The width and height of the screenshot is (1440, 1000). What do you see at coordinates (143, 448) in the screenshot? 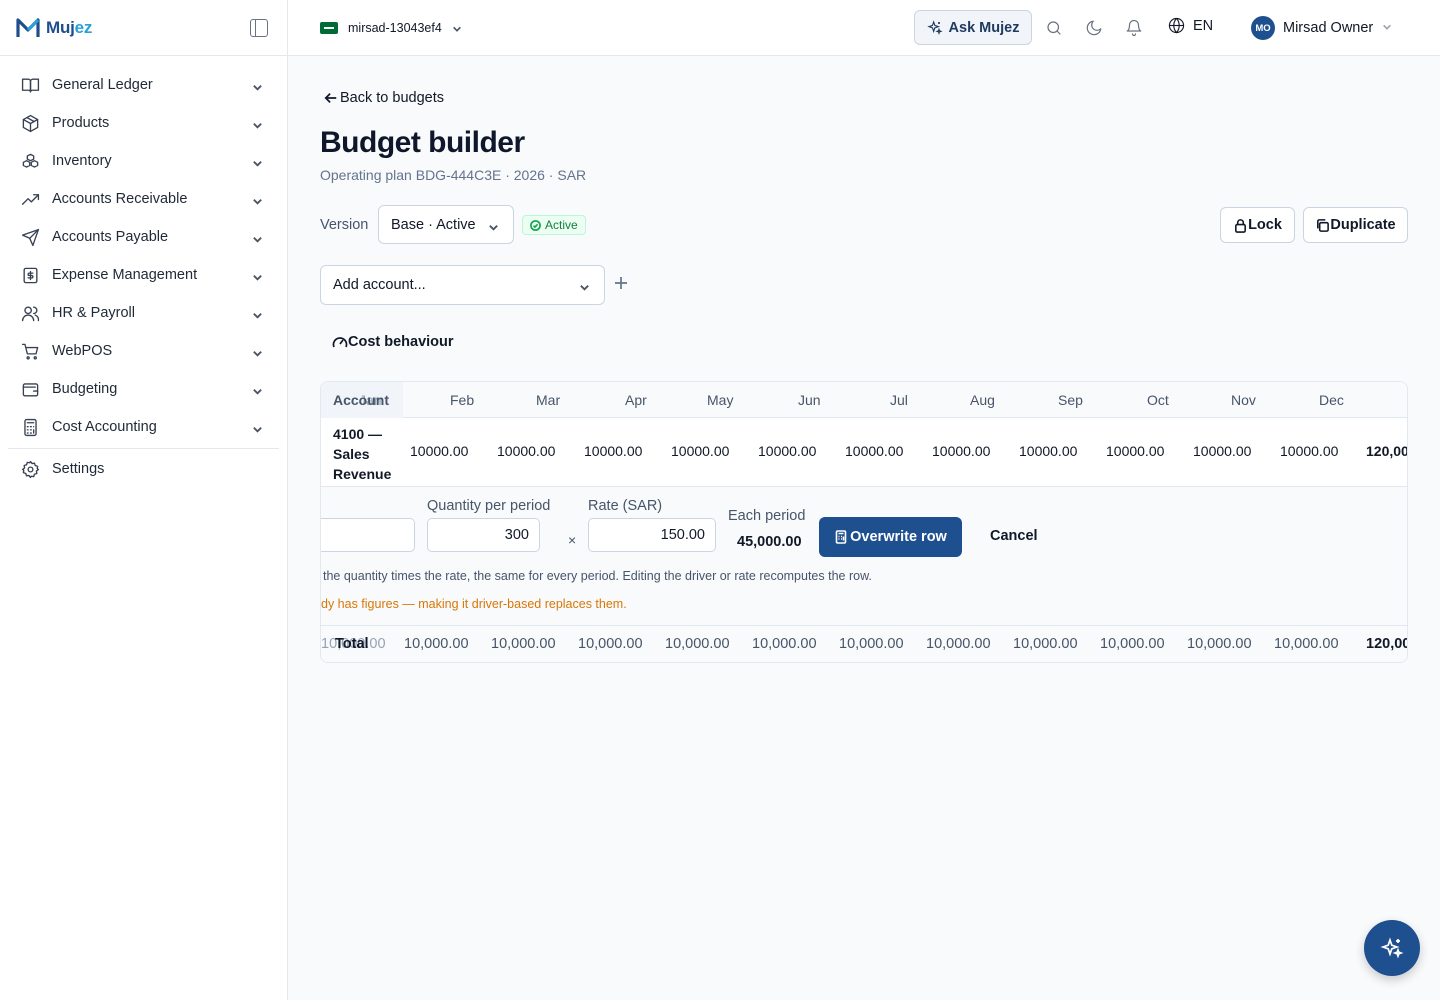
I see `sidebar-divider` at bounding box center [143, 448].